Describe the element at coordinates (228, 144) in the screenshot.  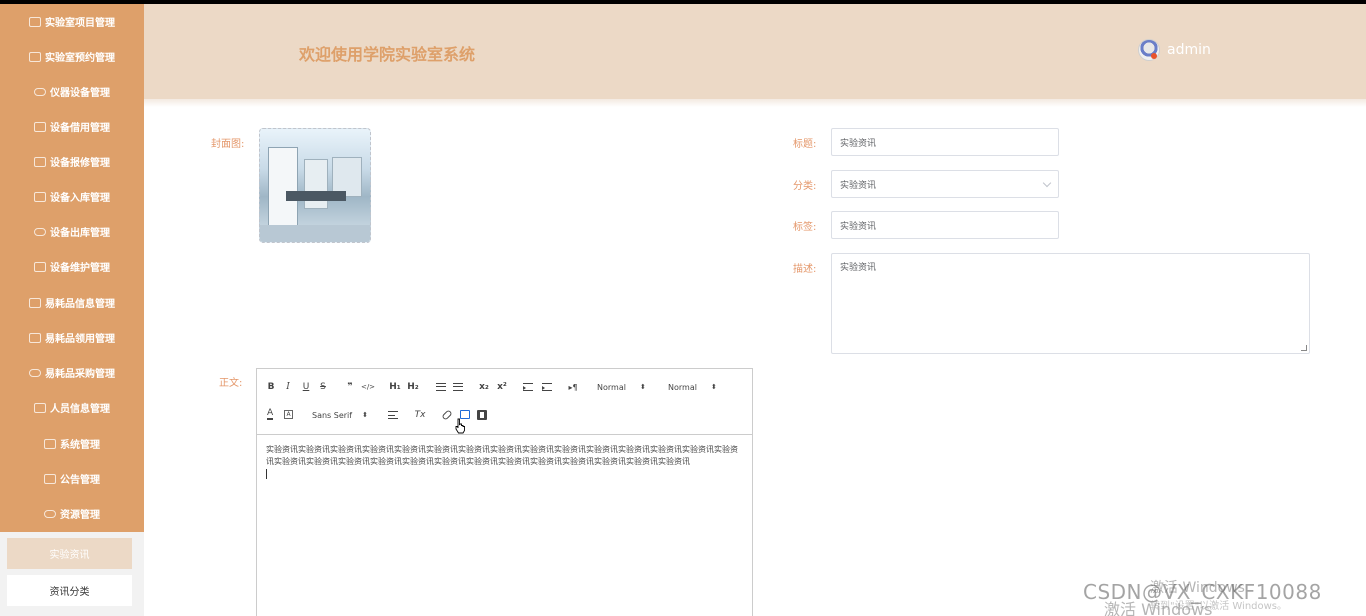
I see `cover-label: 封面图:` at that location.